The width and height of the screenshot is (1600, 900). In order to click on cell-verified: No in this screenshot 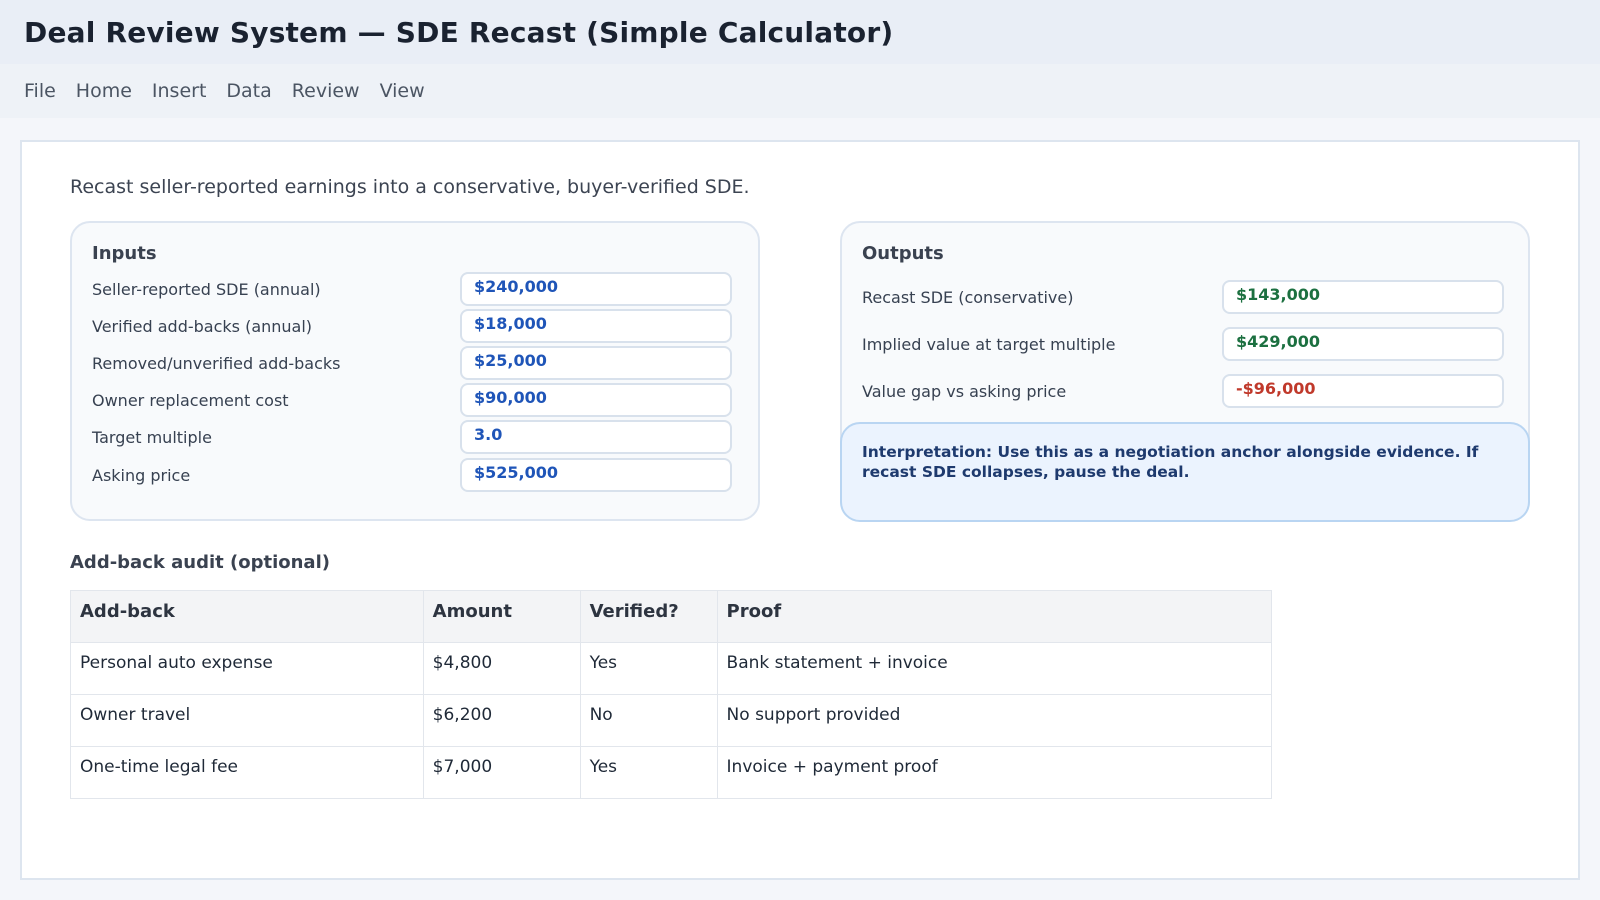, I will do `click(648, 720)`.